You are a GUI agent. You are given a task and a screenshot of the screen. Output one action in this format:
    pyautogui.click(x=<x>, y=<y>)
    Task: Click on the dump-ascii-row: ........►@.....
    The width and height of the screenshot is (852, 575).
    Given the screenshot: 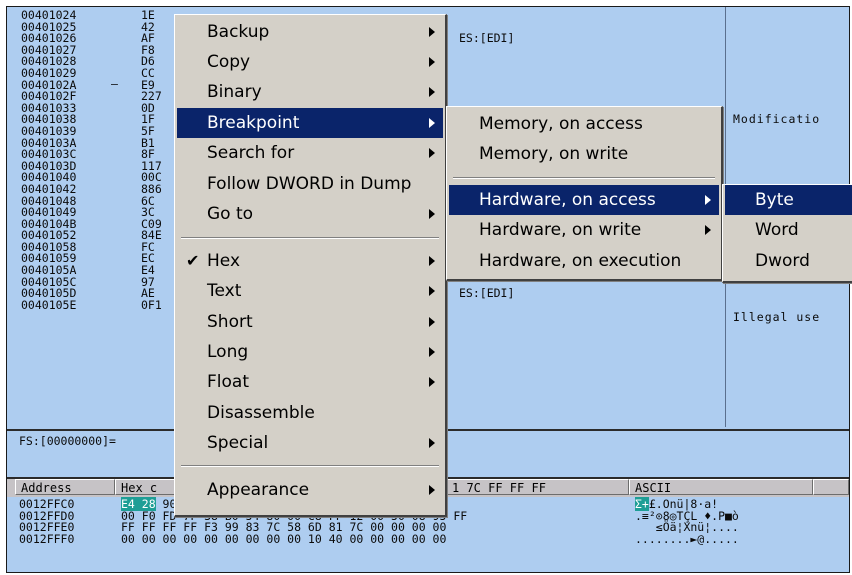 What is the action you would take?
    pyautogui.click(x=687, y=538)
    